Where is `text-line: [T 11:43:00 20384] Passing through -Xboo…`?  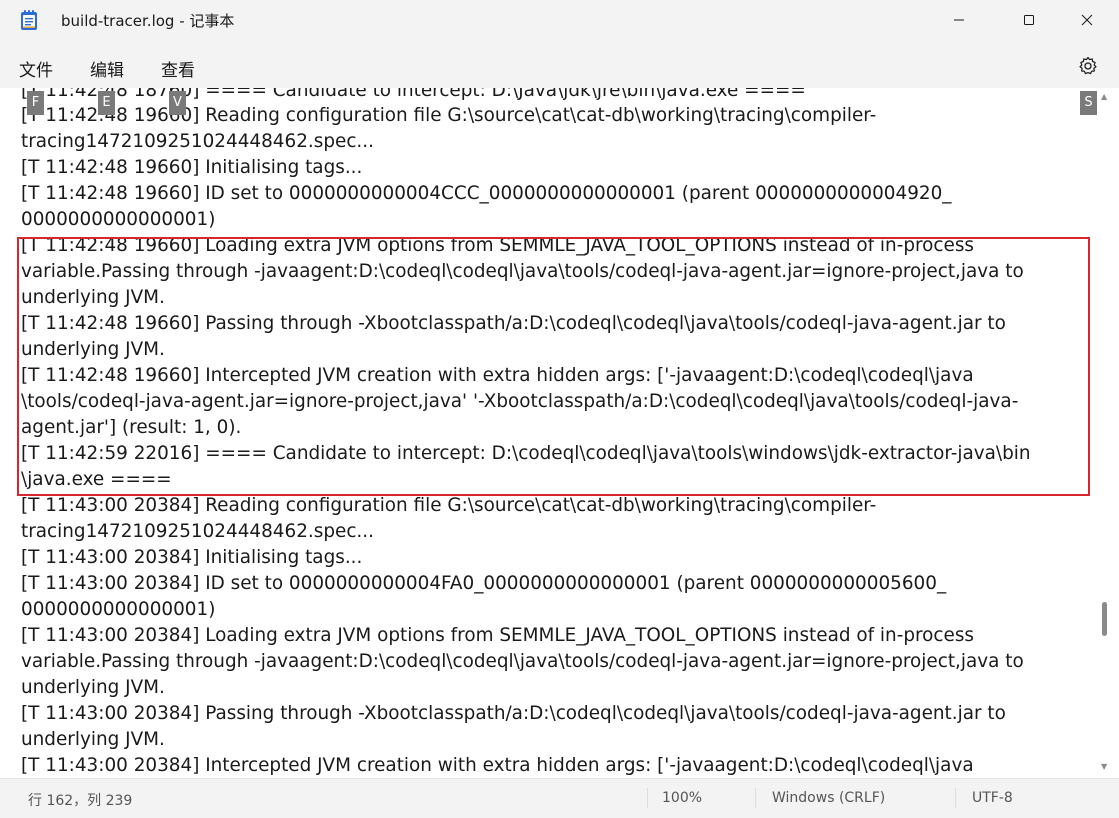
text-line: [T 11:43:00 20384] Passing through -Xboo… is located at coordinates (513, 713).